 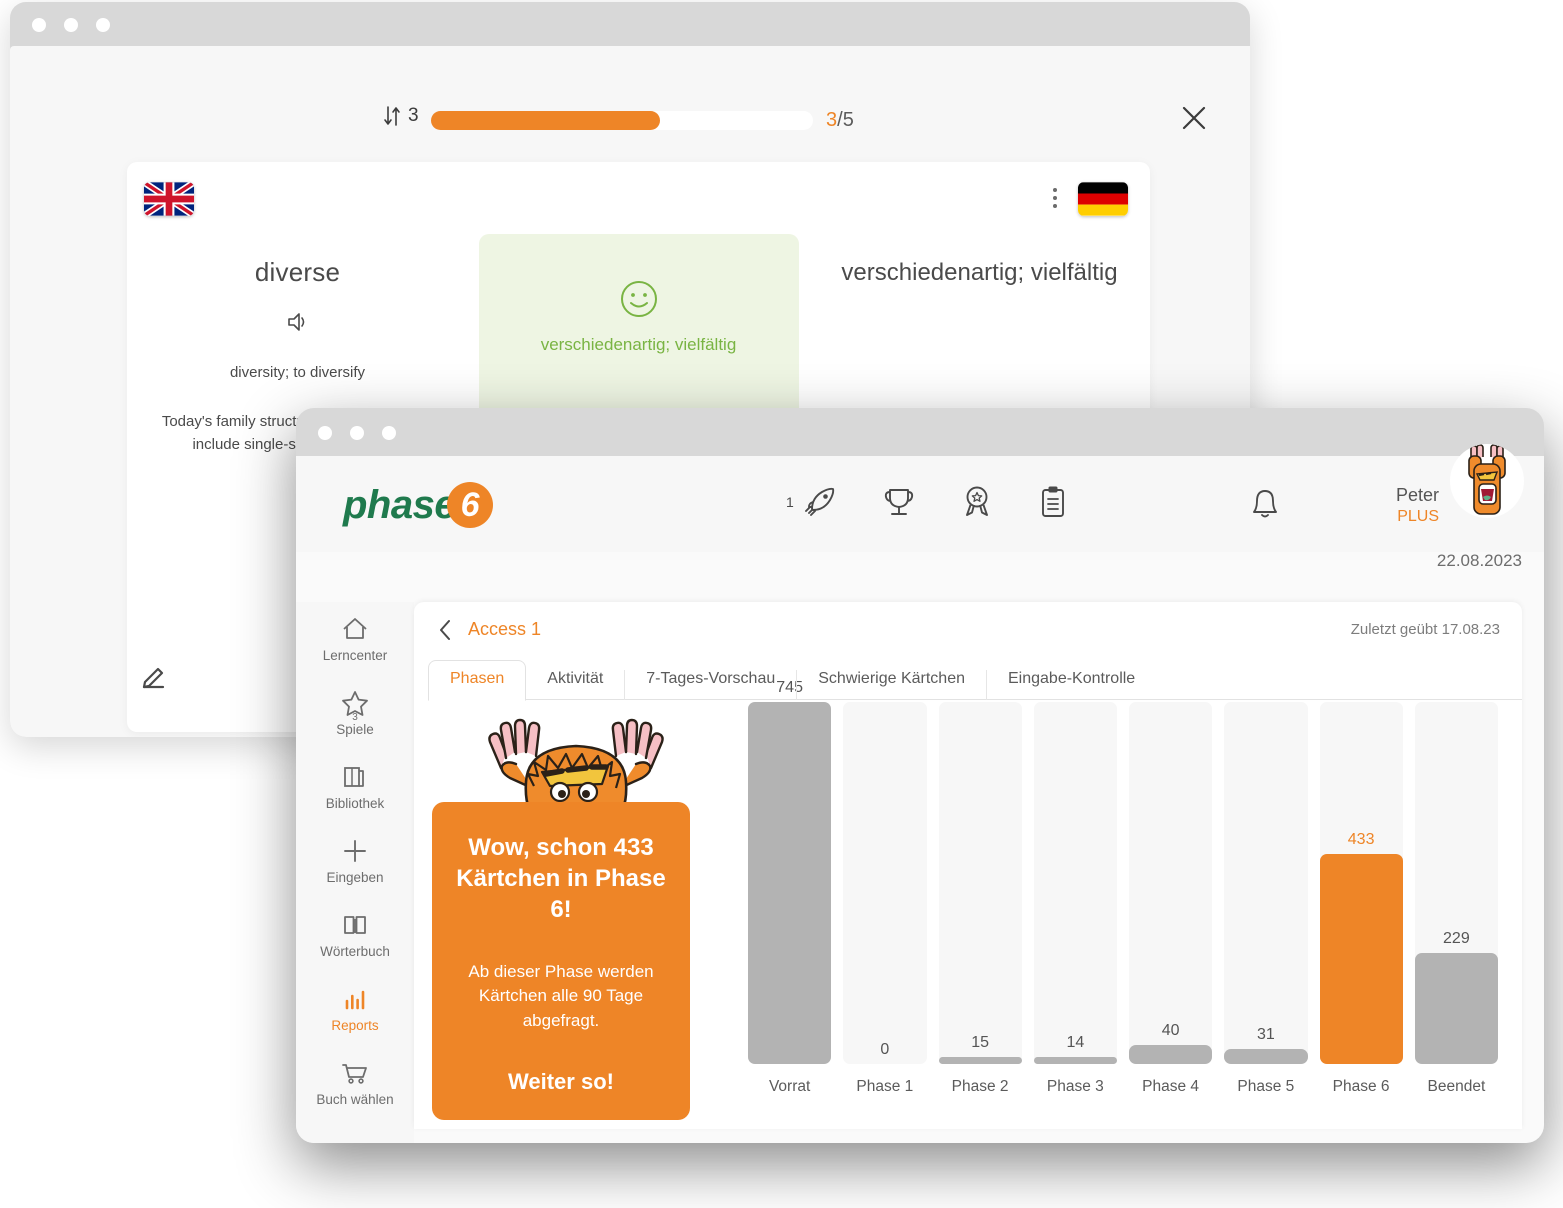 I want to click on promo-cta: Weiter so!, so click(x=561, y=1082).